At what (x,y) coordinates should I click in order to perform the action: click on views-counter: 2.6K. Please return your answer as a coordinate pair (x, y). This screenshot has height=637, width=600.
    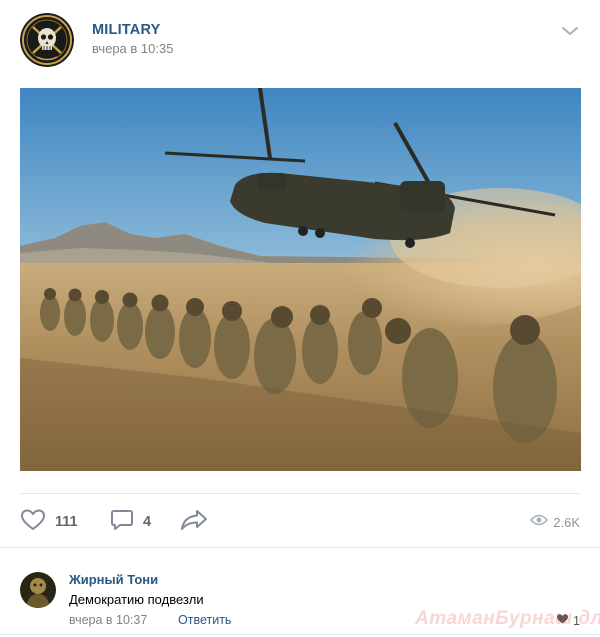
    Looking at the image, I should click on (555, 522).